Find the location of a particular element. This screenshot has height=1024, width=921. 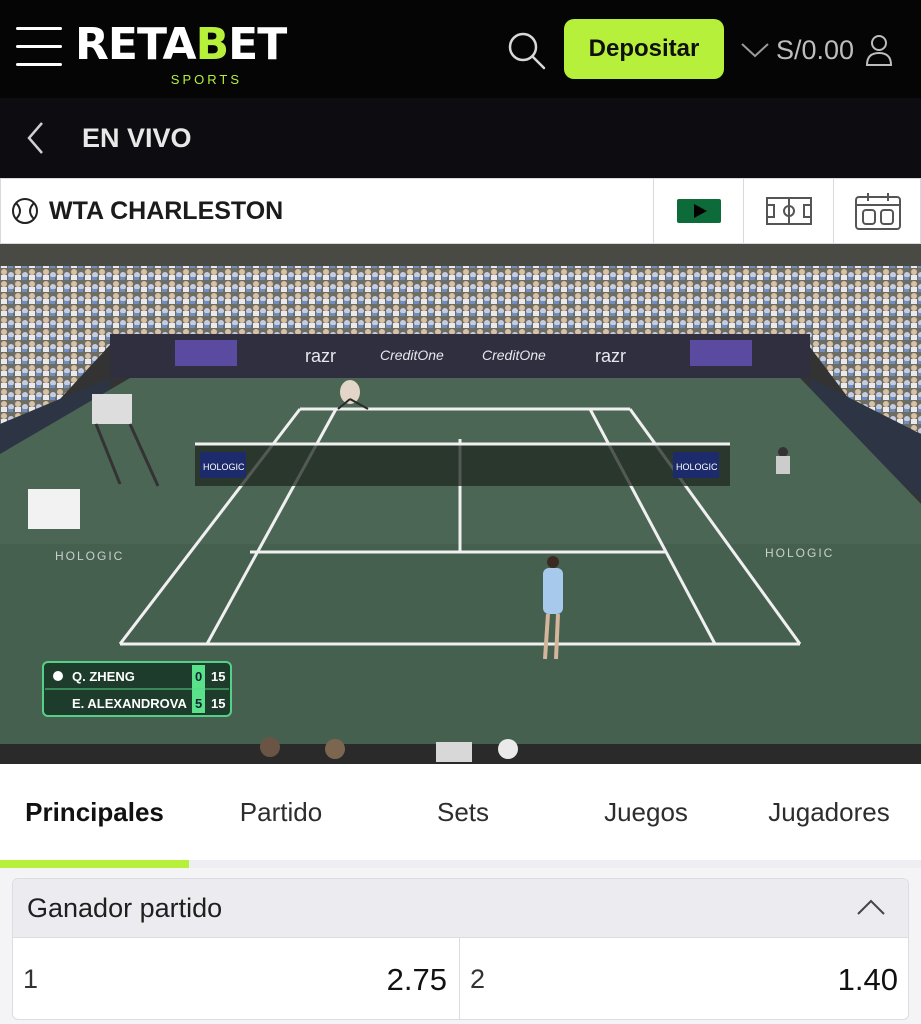

live-video-button is located at coordinates (698, 211).